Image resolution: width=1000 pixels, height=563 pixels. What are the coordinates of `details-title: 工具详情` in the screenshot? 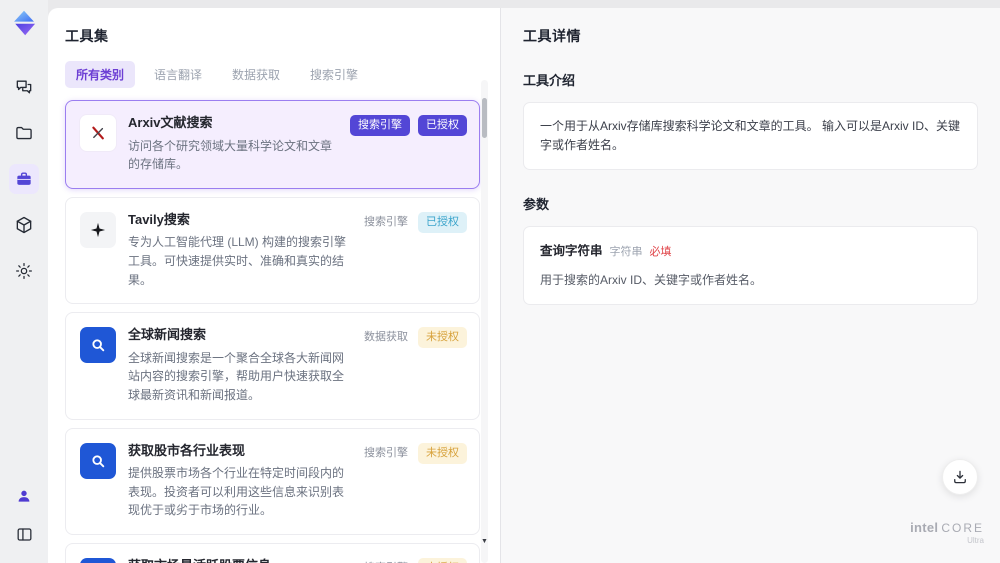 It's located at (552, 36).